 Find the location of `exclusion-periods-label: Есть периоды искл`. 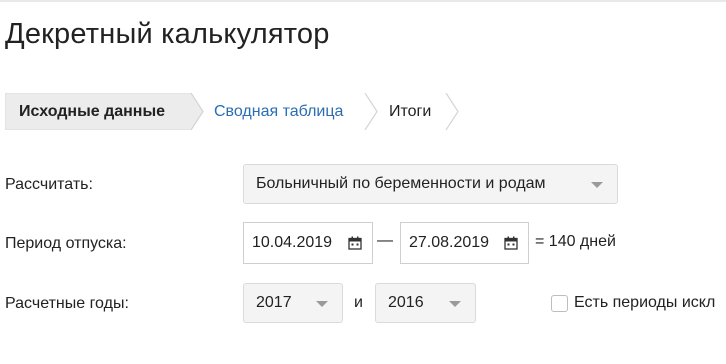

exclusion-periods-label: Есть периоды искл is located at coordinates (644, 303).